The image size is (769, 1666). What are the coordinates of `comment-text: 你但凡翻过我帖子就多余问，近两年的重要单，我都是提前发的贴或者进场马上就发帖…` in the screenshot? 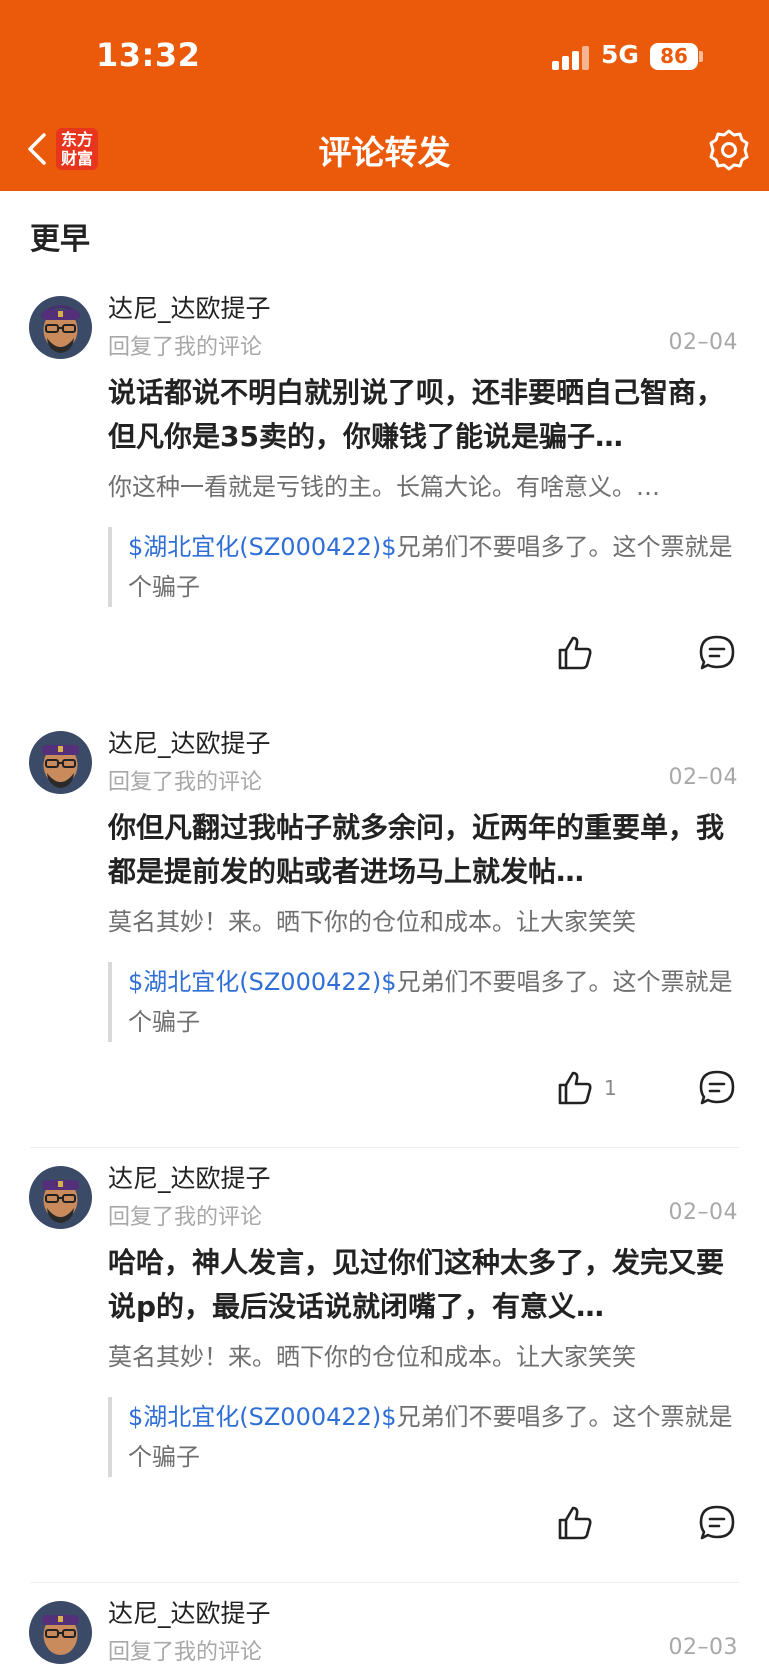 It's located at (423, 850).